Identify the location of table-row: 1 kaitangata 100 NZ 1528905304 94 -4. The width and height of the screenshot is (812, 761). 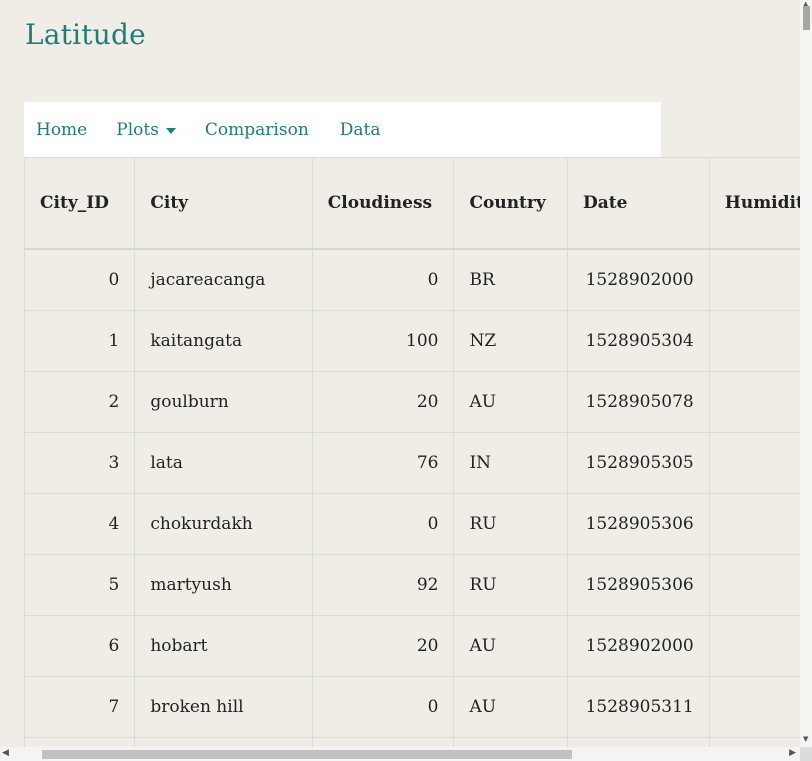
(412, 341).